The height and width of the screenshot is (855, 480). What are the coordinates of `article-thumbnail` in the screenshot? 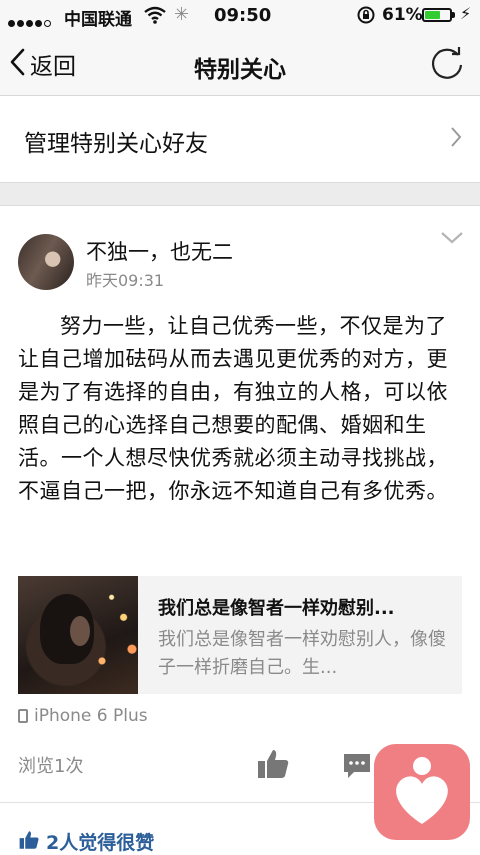 It's located at (78, 635).